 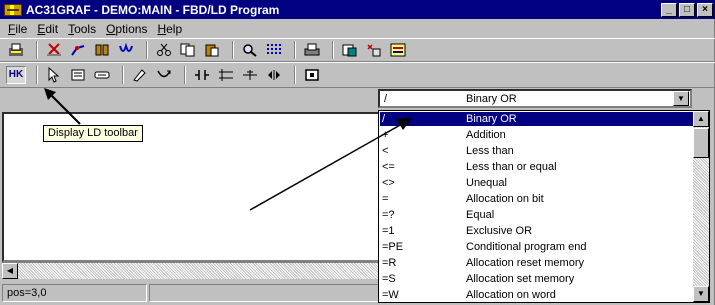 What do you see at coordinates (78, 75) in the screenshot?
I see `function-block-icon` at bounding box center [78, 75].